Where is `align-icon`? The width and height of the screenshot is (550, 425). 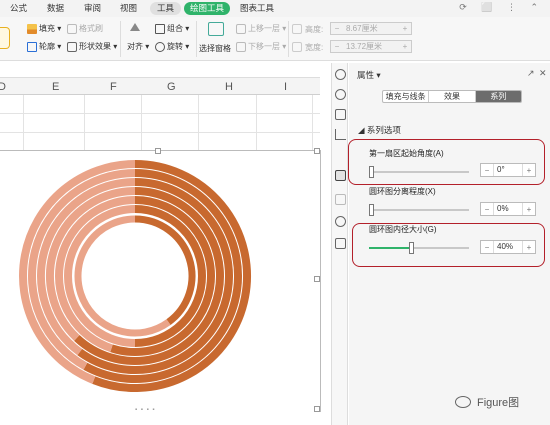
align-icon is located at coordinates (135, 27).